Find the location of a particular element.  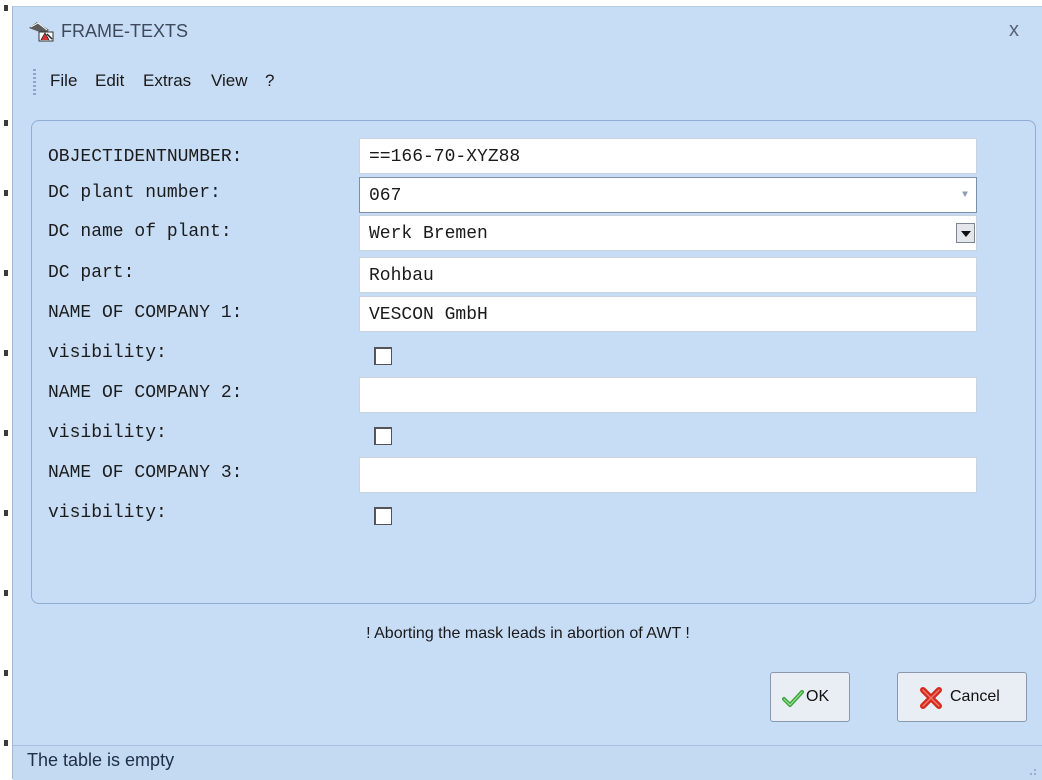

company1-label: NAME OF COMPANY 1: is located at coordinates (145, 313).